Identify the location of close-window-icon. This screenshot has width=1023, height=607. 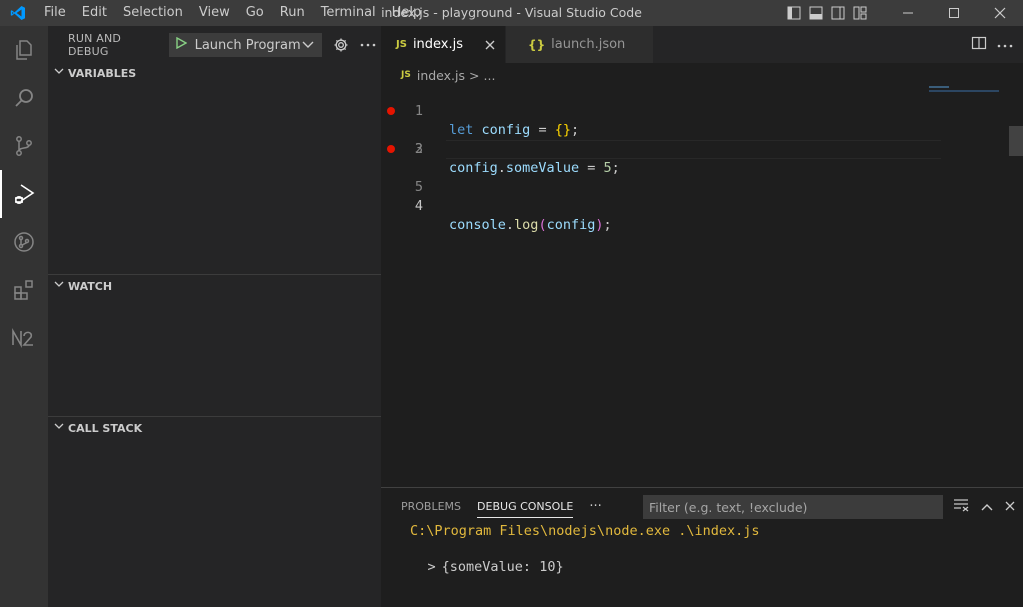
(1000, 13).